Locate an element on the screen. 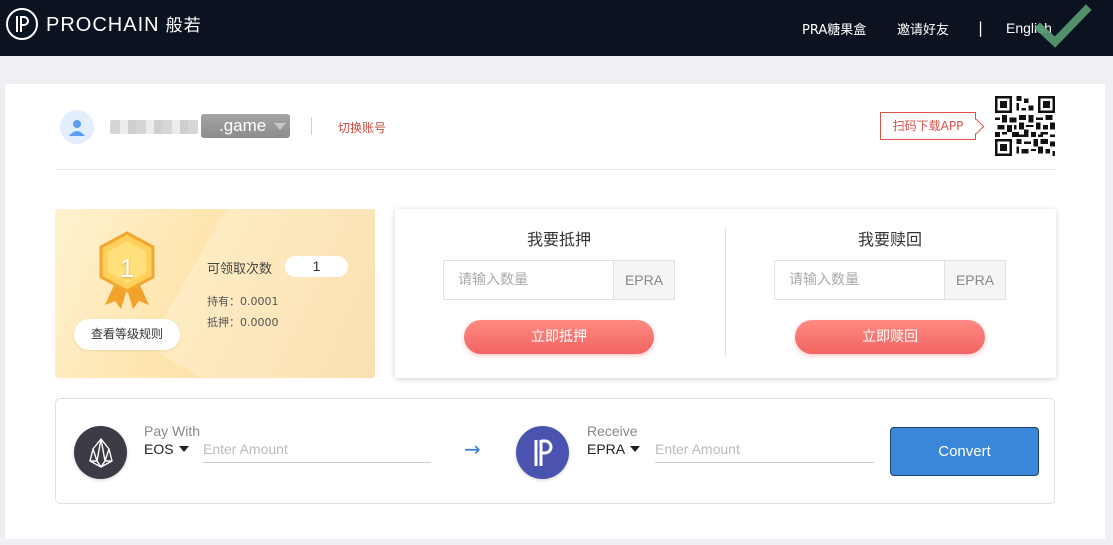  switch-account-link: 切换账号 is located at coordinates (362, 127).